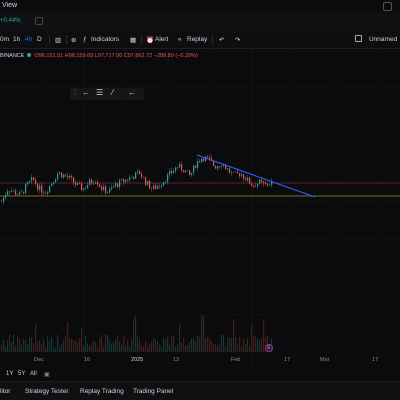 This screenshot has height=400, width=400. Describe the element at coordinates (197, 39) in the screenshot. I see `replay-button: Replay` at that location.